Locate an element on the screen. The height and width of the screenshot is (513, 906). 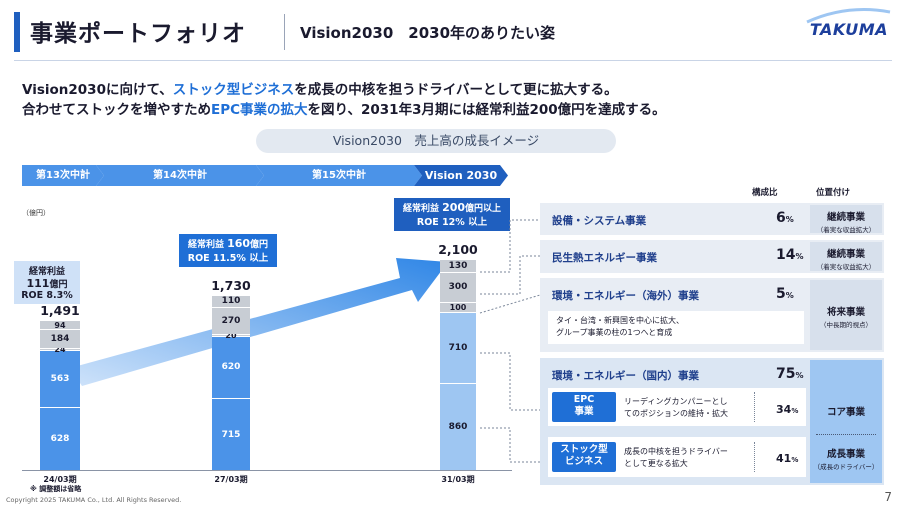
epc-description: リーディングカンパニーとし てのポジションの維持・拡大 is located at coordinates (676, 408).